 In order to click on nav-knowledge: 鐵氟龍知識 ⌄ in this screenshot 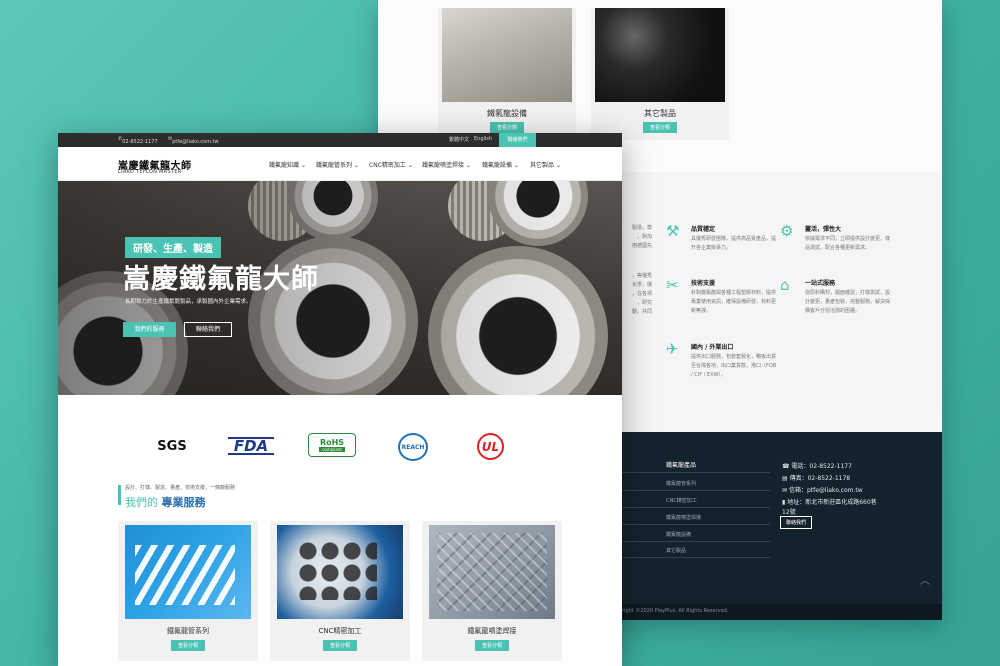, I will do `click(287, 164)`.